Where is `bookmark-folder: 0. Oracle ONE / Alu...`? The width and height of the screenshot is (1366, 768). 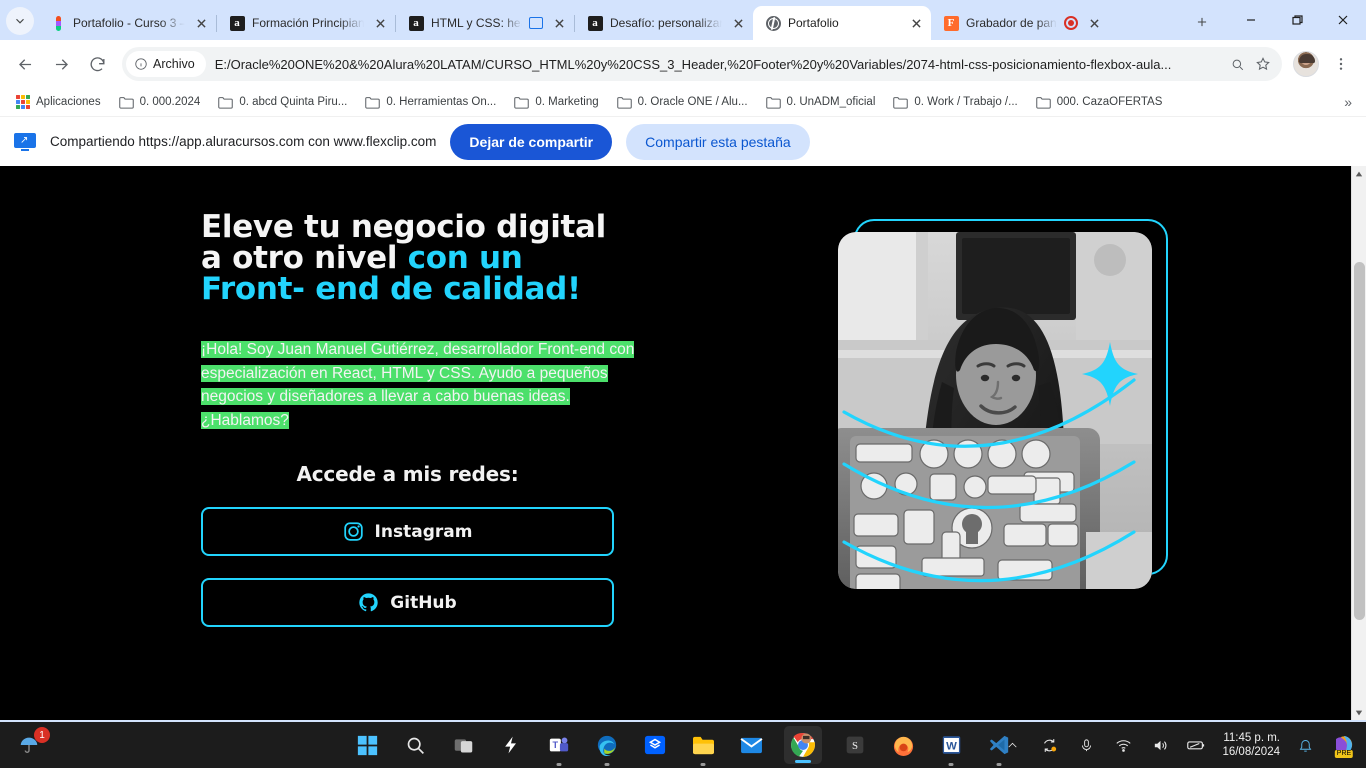
bookmark-folder: 0. Oracle ONE / Alu... is located at coordinates (682, 102).